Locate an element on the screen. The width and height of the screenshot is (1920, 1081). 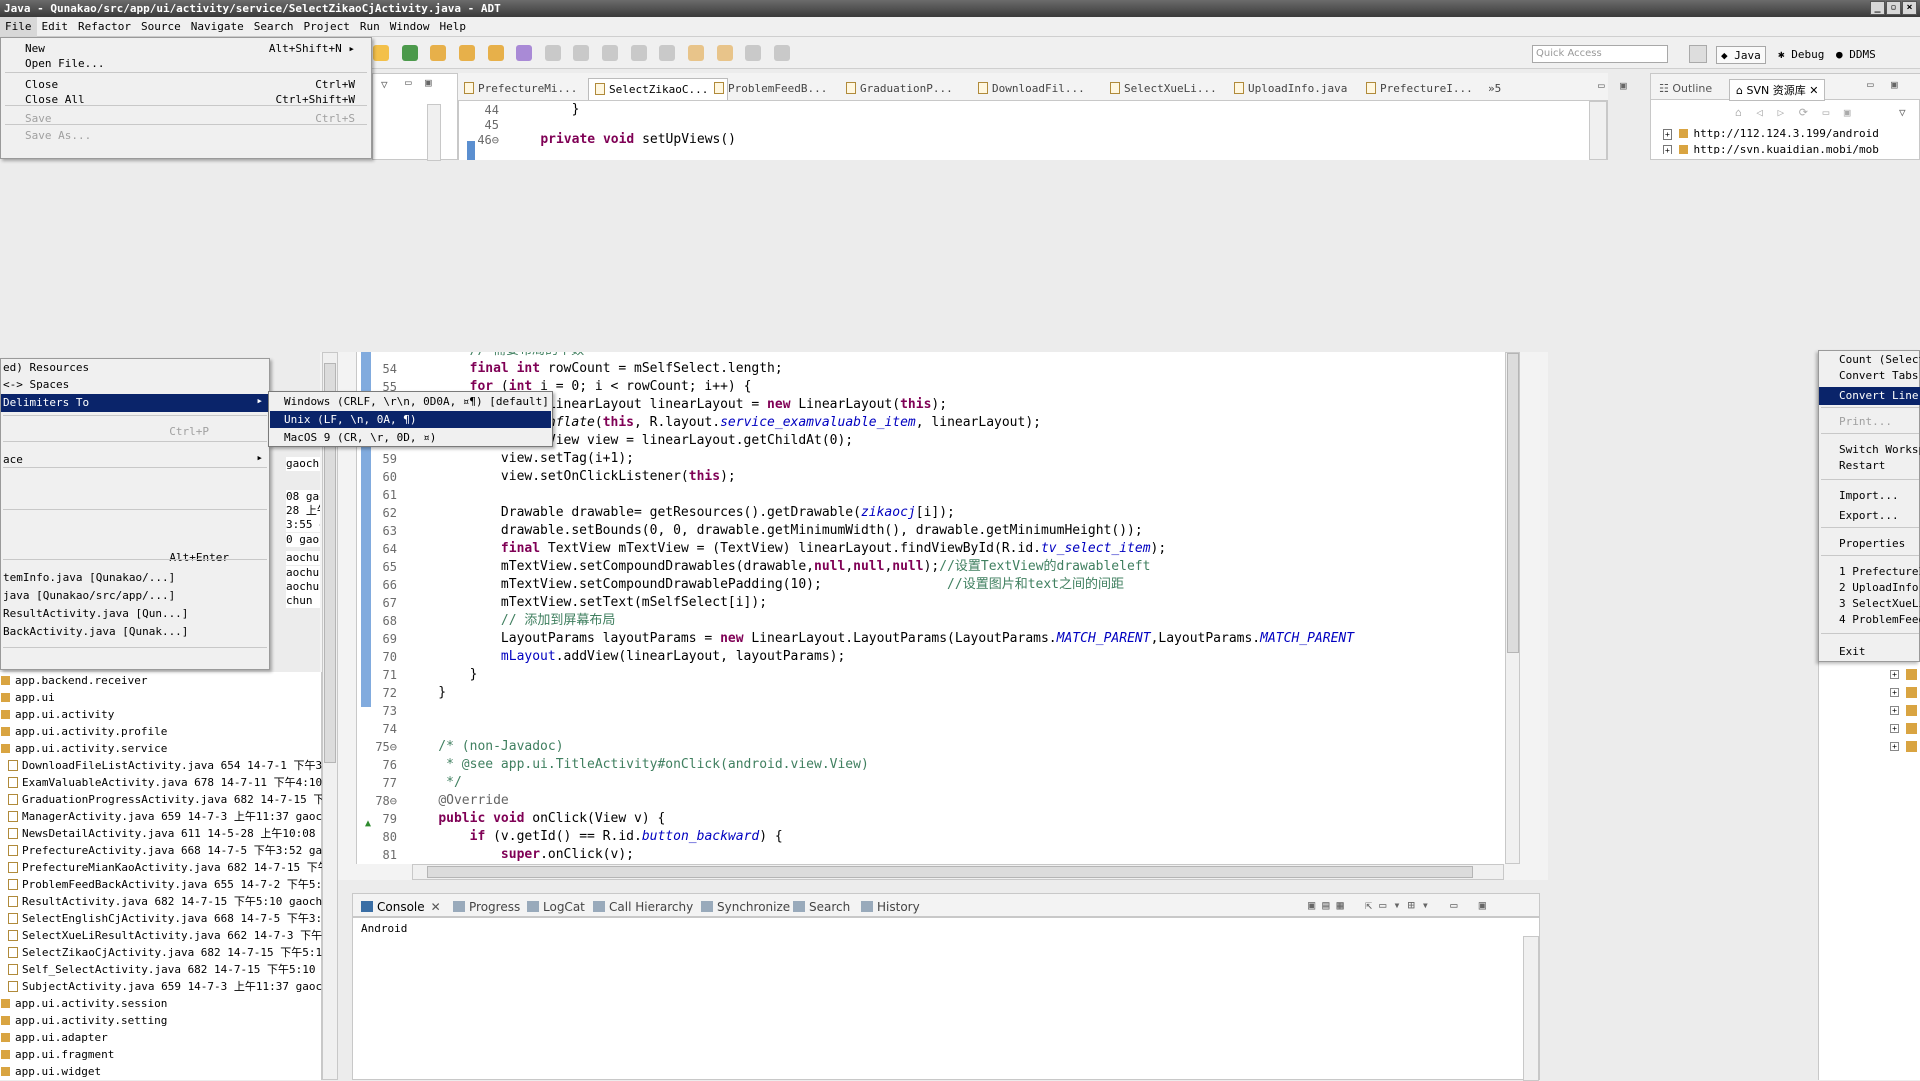
tree-scrollbar is located at coordinates (330, 716).